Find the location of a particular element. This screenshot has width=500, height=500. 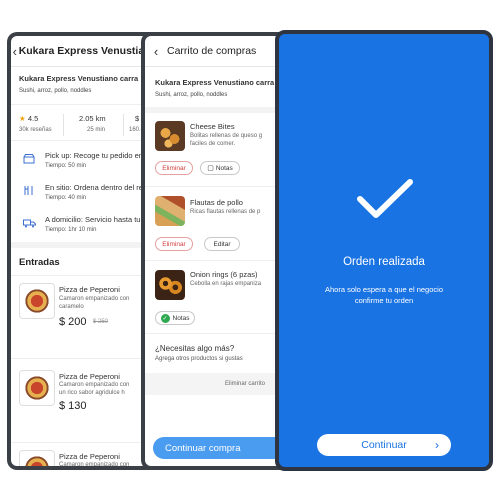

cart-item-name: Cheese Bites is located at coordinates (212, 126).